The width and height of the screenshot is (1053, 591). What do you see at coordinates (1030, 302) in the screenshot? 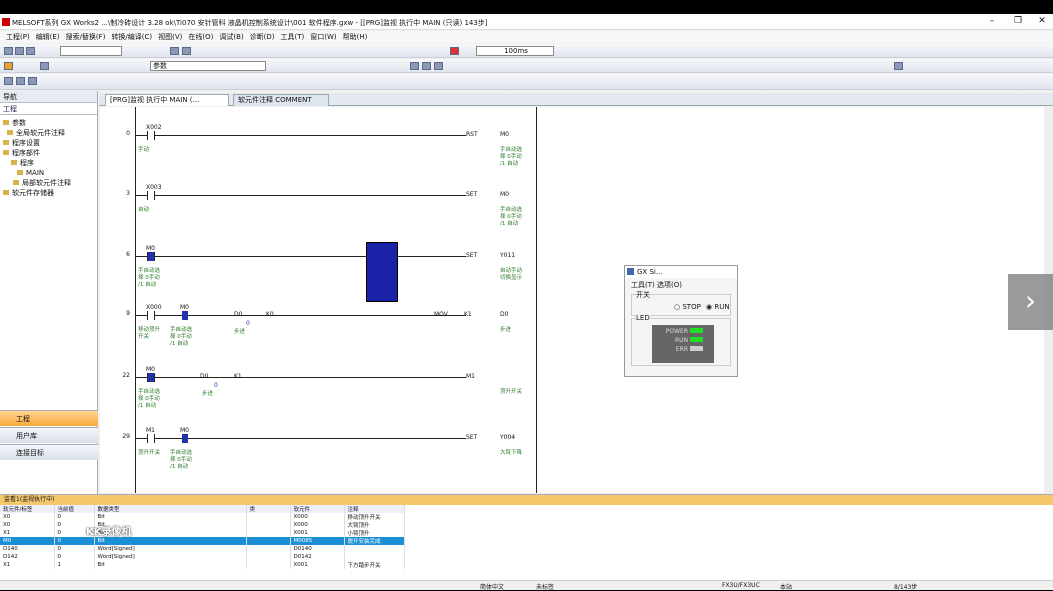
I see `next-chevron-icon: ›` at bounding box center [1030, 302].